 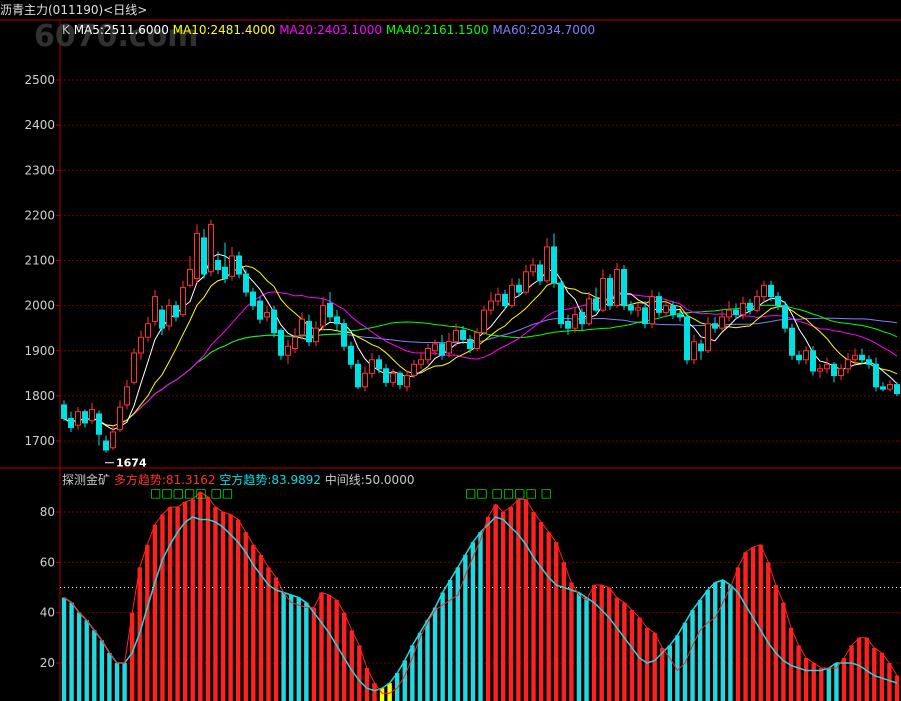 I want to click on indicator-tick-label: 80, so click(x=47, y=512).